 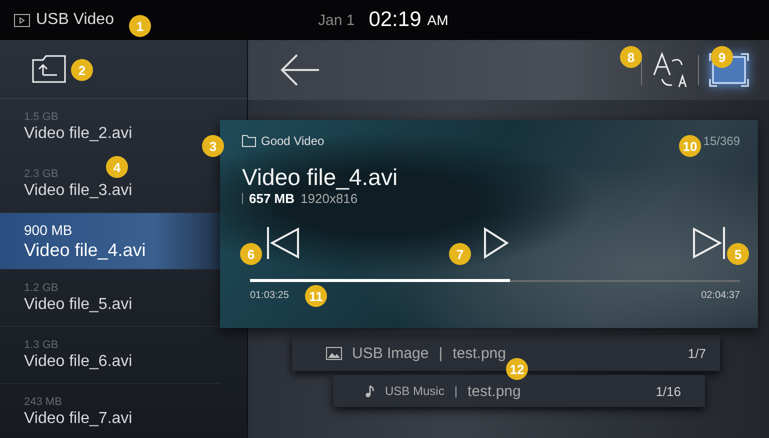 What do you see at coordinates (709, 243) in the screenshot?
I see `next-icon` at bounding box center [709, 243].